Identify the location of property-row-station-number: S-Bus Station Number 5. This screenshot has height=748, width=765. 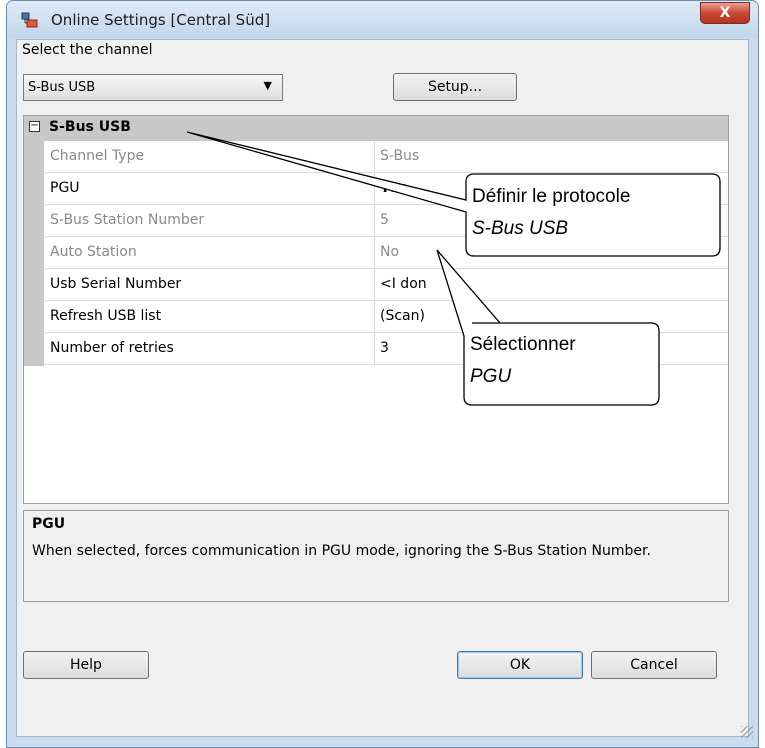
(386, 221).